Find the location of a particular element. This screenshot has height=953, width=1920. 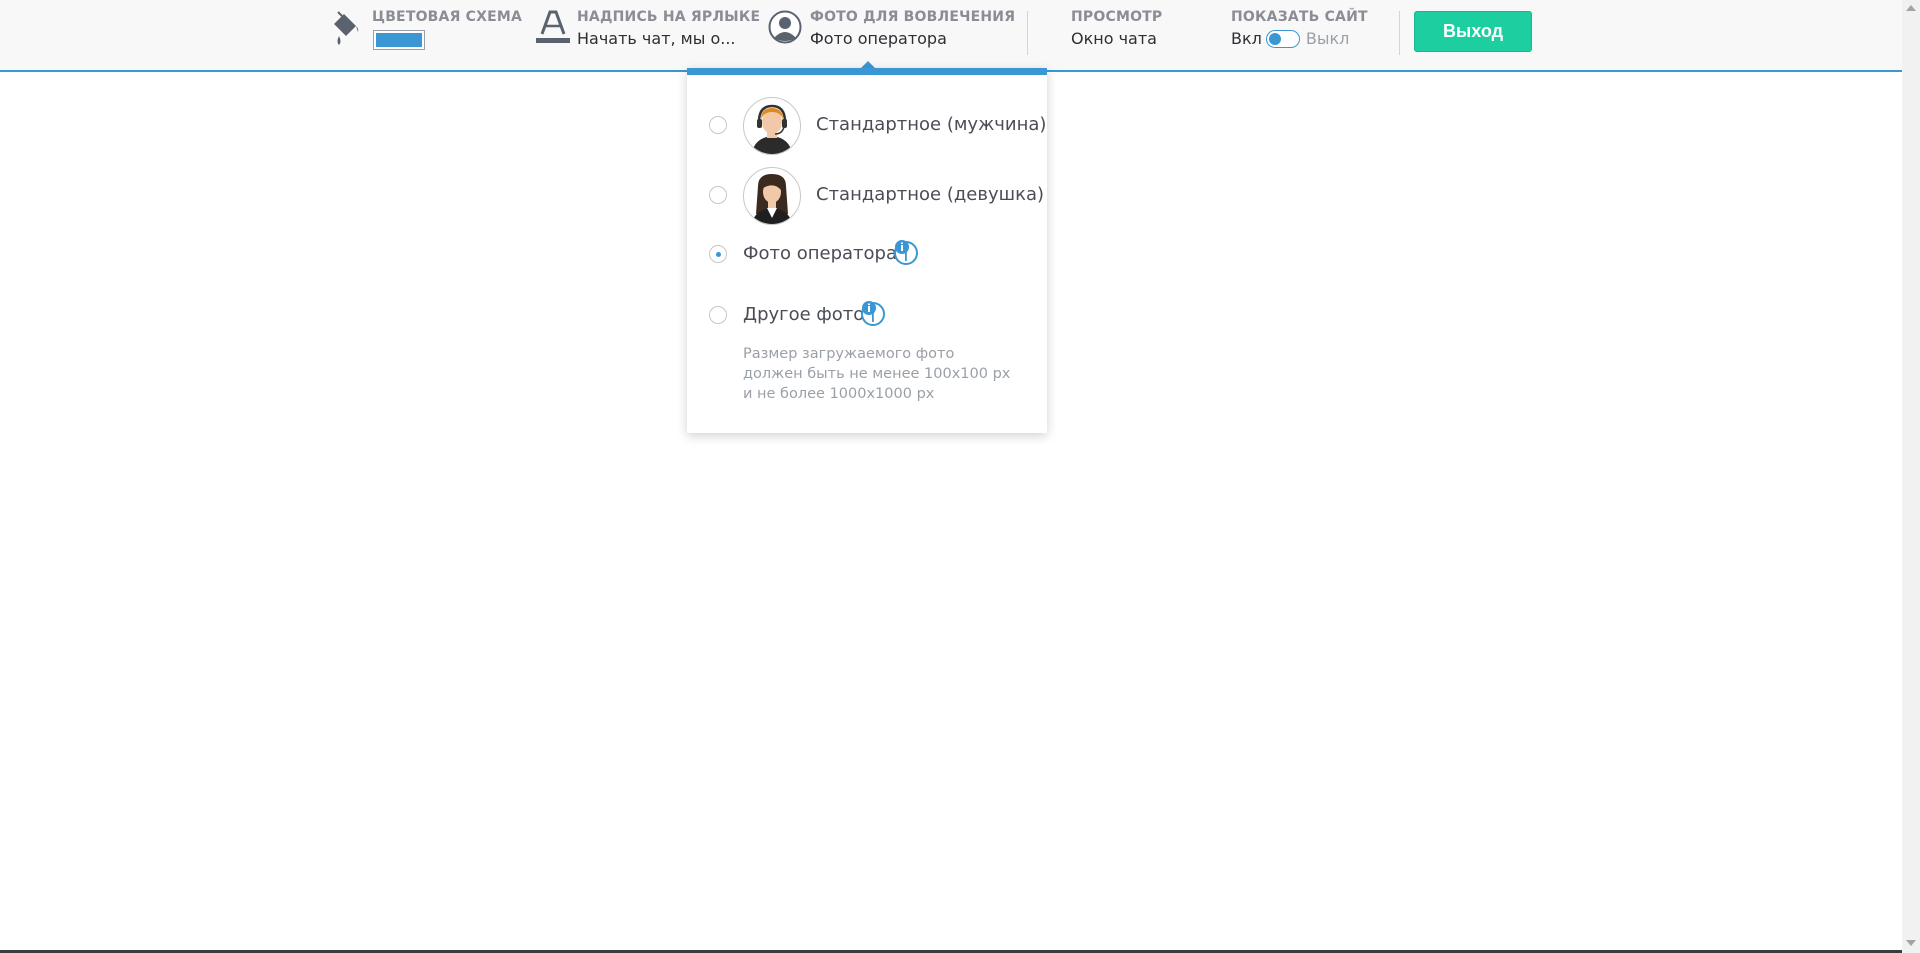

option-label: Стандартное (девушка) is located at coordinates (930, 194).